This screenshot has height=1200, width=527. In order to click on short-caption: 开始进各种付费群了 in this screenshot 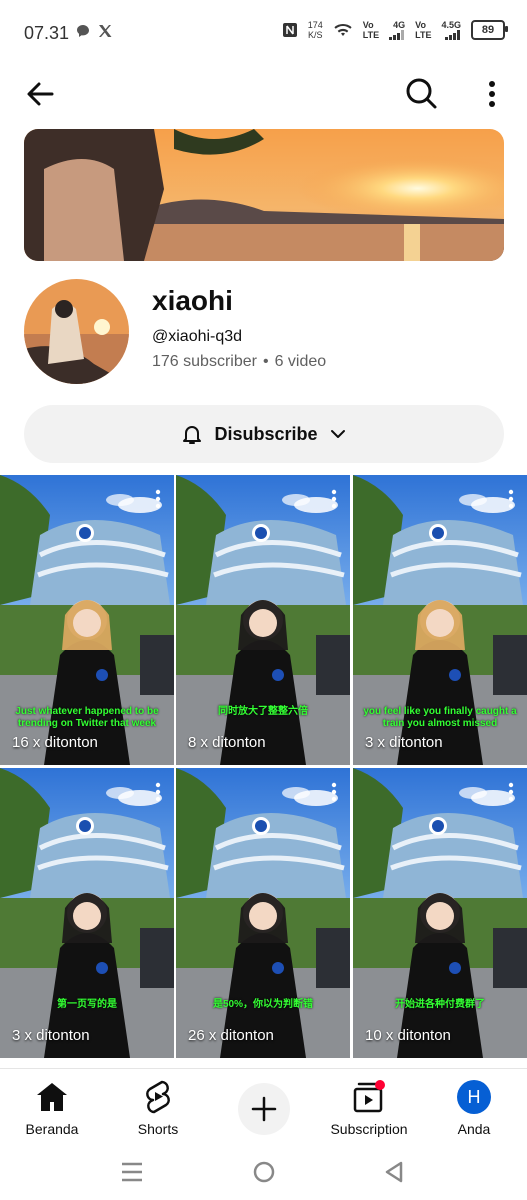, I will do `click(440, 1004)`.